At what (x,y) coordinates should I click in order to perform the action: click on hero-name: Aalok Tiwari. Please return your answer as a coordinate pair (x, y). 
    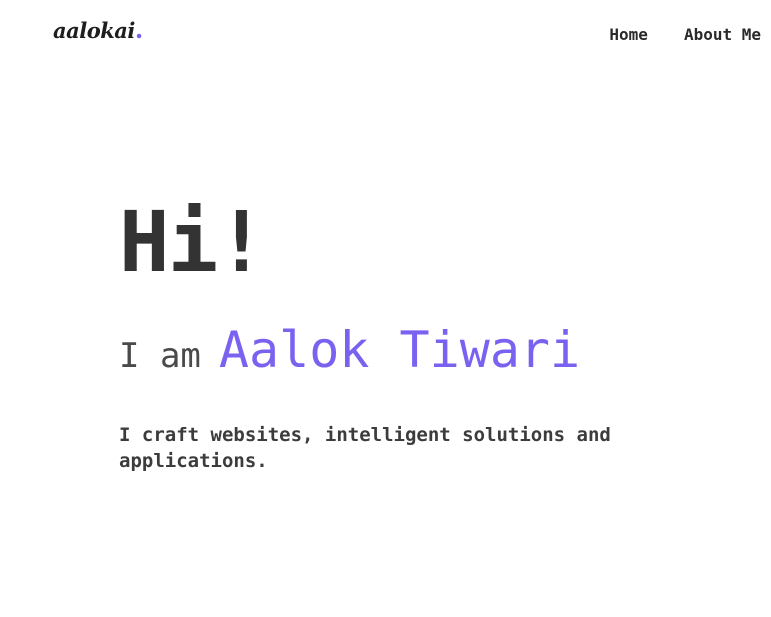
    Looking at the image, I should click on (399, 350).